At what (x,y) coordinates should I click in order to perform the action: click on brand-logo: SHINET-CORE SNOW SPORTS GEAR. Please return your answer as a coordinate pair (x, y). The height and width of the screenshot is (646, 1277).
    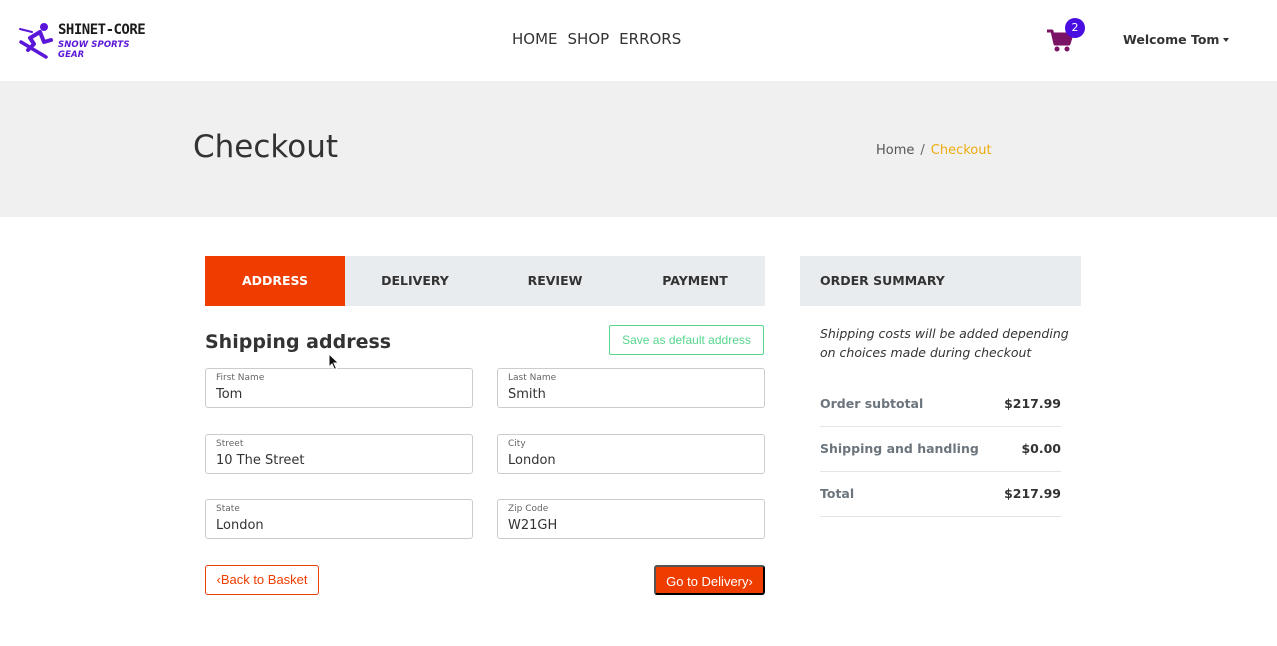
    Looking at the image, I should click on (88, 41).